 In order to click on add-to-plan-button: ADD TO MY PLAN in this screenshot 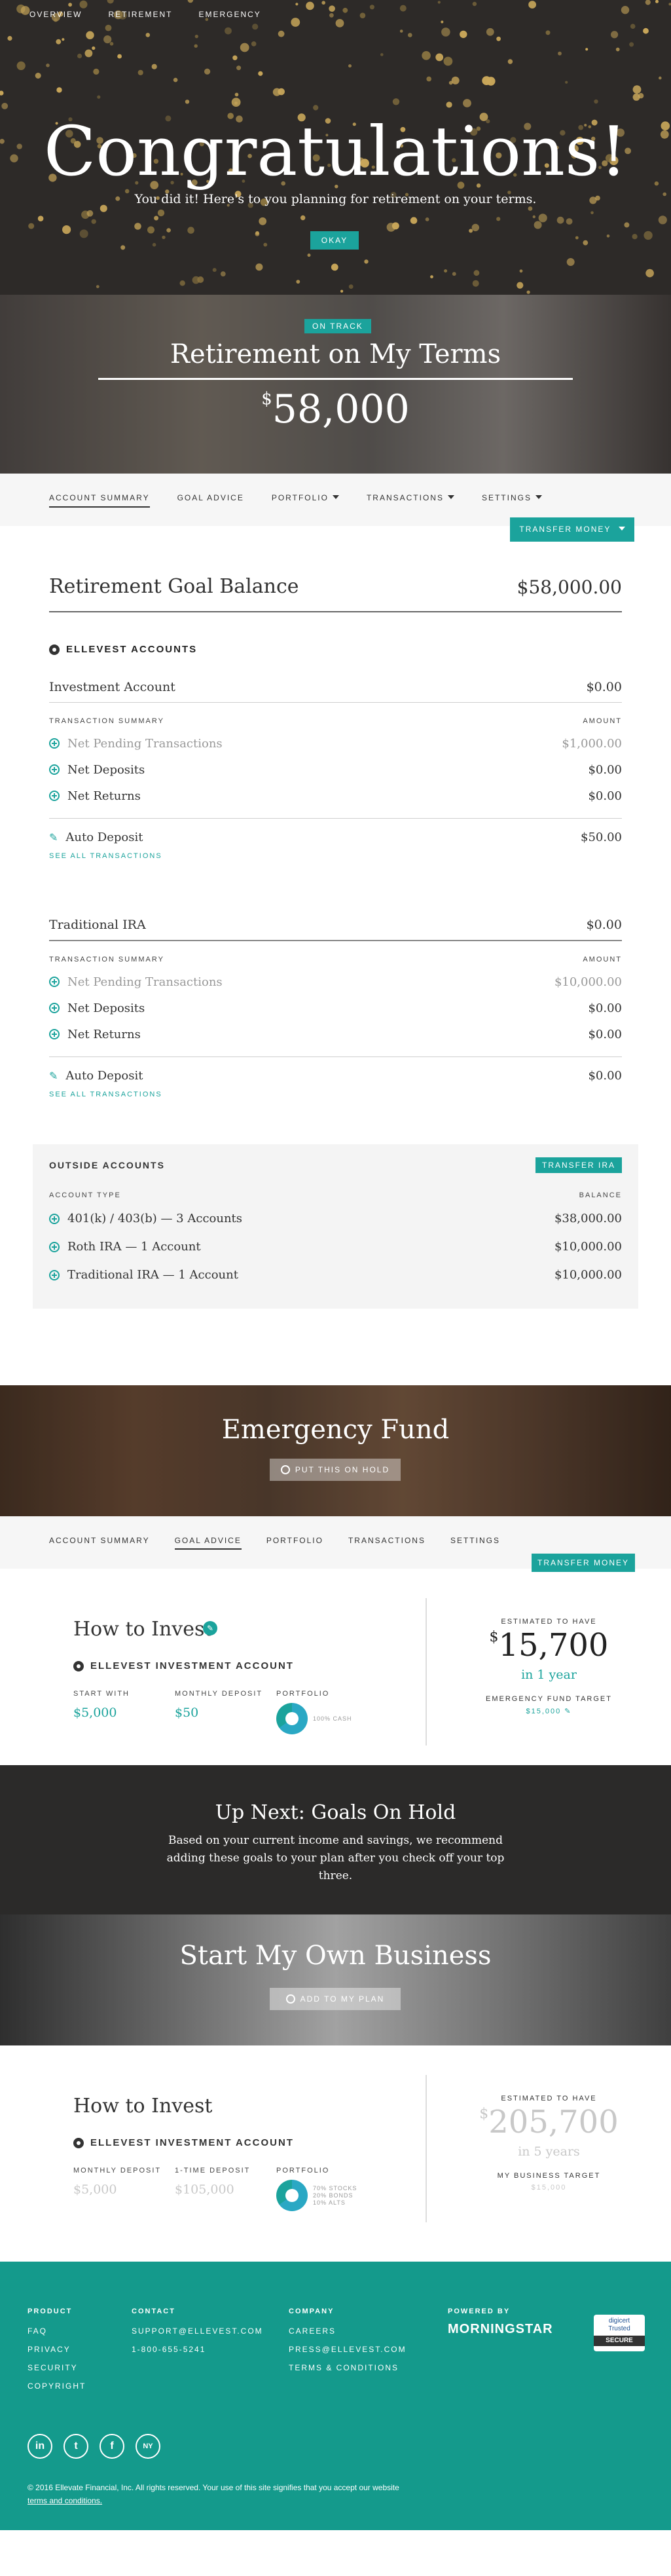, I will do `click(335, 1999)`.